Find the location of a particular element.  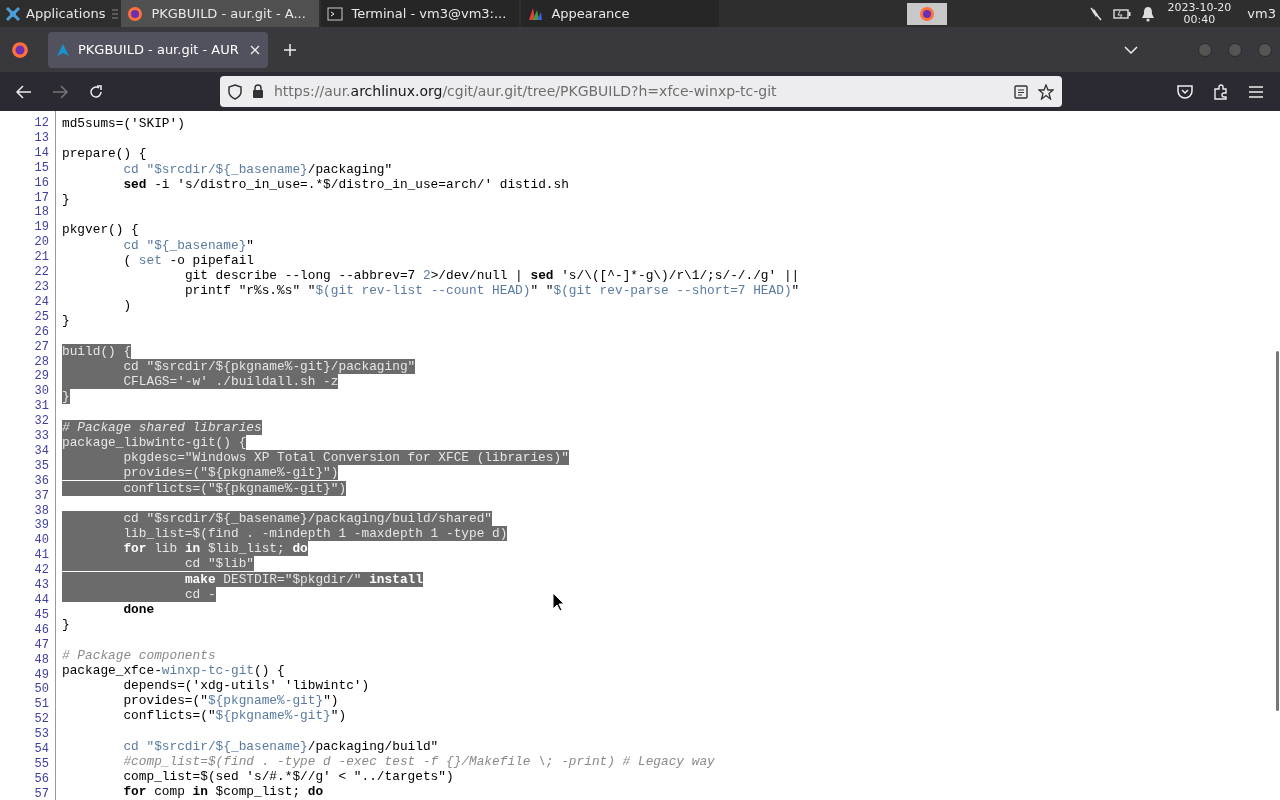

user-name: vm3 is located at coordinates (1261, 13).